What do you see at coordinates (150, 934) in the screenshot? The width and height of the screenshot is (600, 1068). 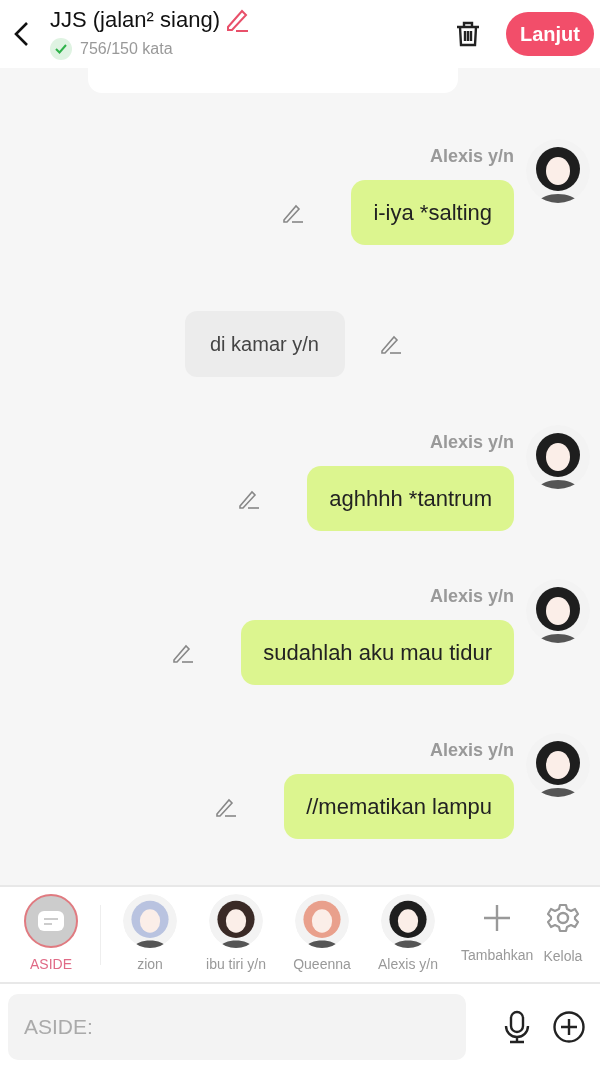 I see `character-tab: zion` at bounding box center [150, 934].